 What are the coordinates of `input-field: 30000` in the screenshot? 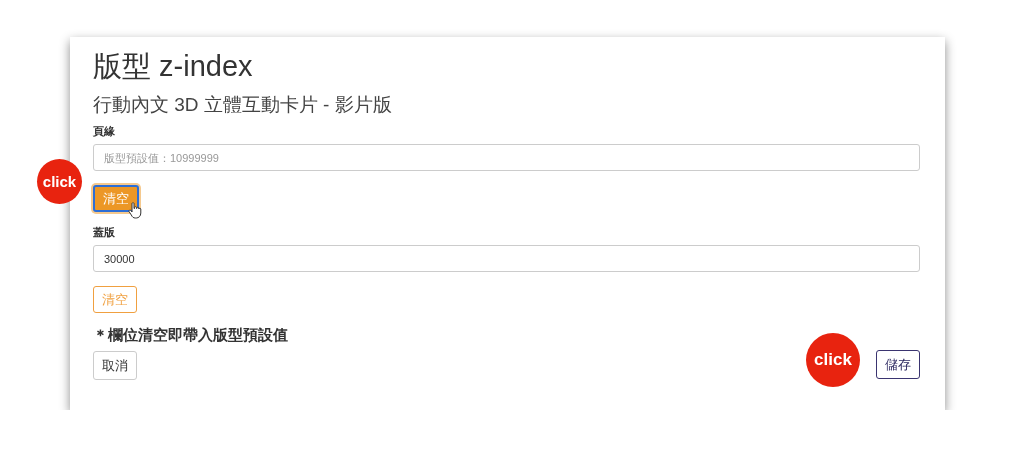 It's located at (506, 258).